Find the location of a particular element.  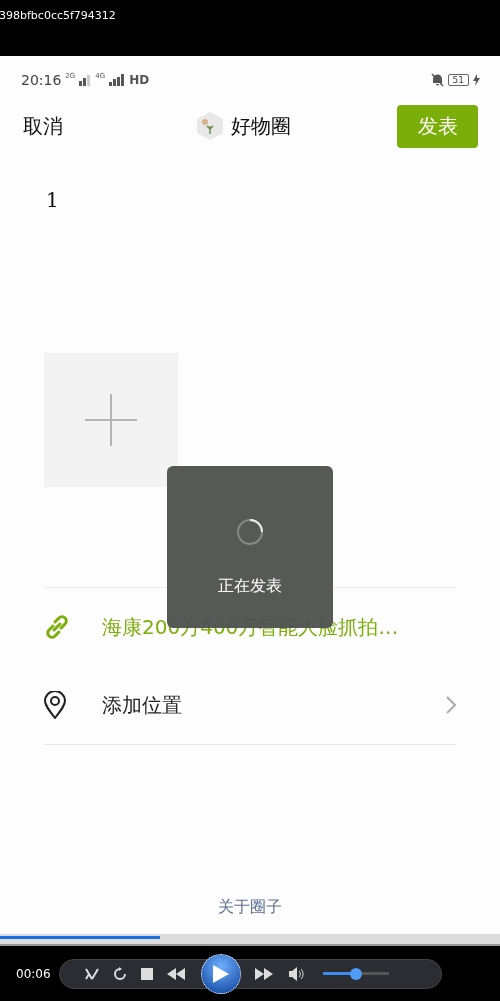

repeat-button is located at coordinates (120, 973).